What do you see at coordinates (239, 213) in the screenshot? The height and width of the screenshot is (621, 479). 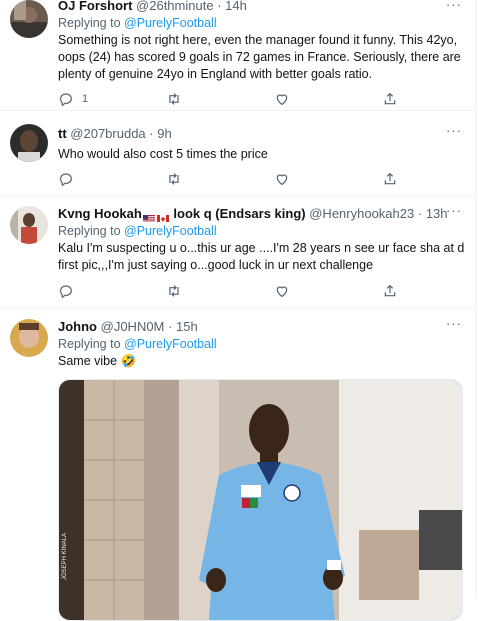 I see `display-name-suffix: look q (Endsars king)` at bounding box center [239, 213].